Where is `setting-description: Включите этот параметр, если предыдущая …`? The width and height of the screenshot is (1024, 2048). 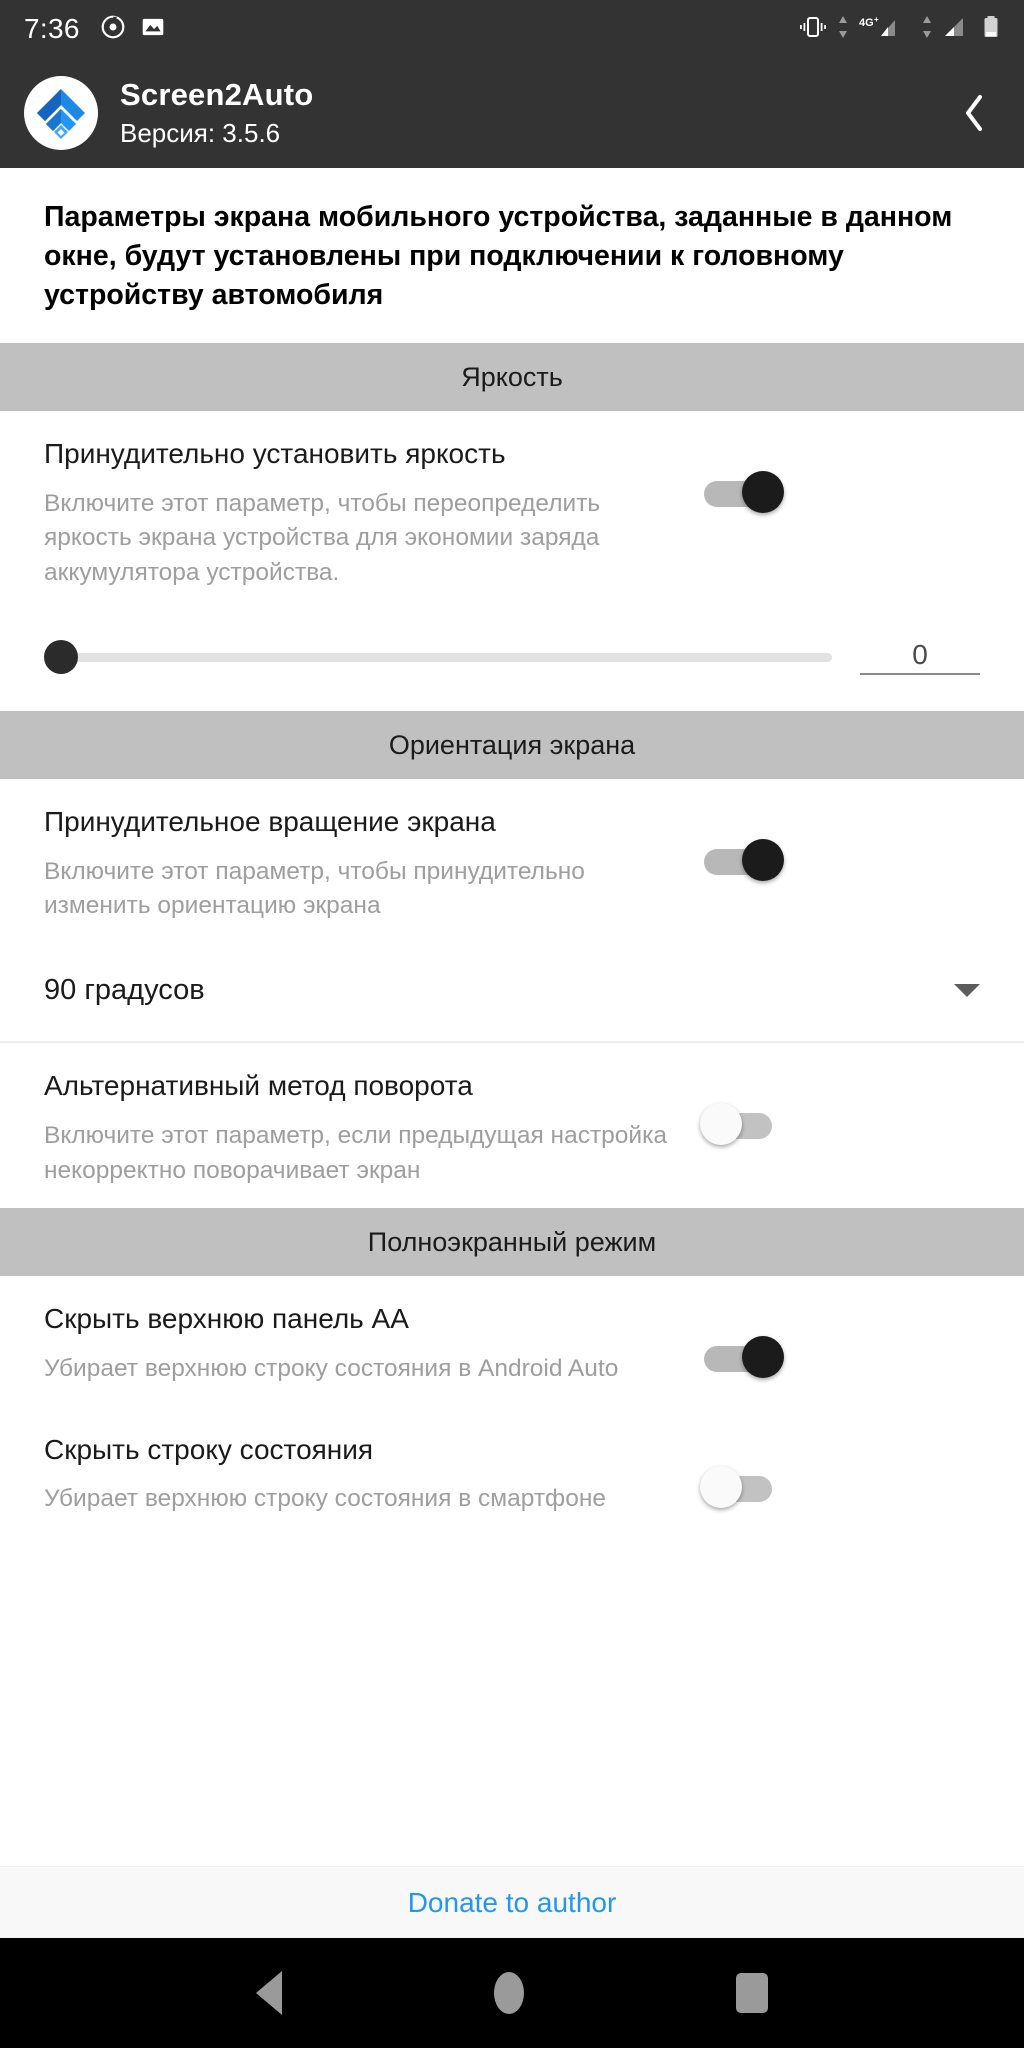
setting-description: Включите этот параметр, если предыдущая … is located at coordinates (355, 1152).